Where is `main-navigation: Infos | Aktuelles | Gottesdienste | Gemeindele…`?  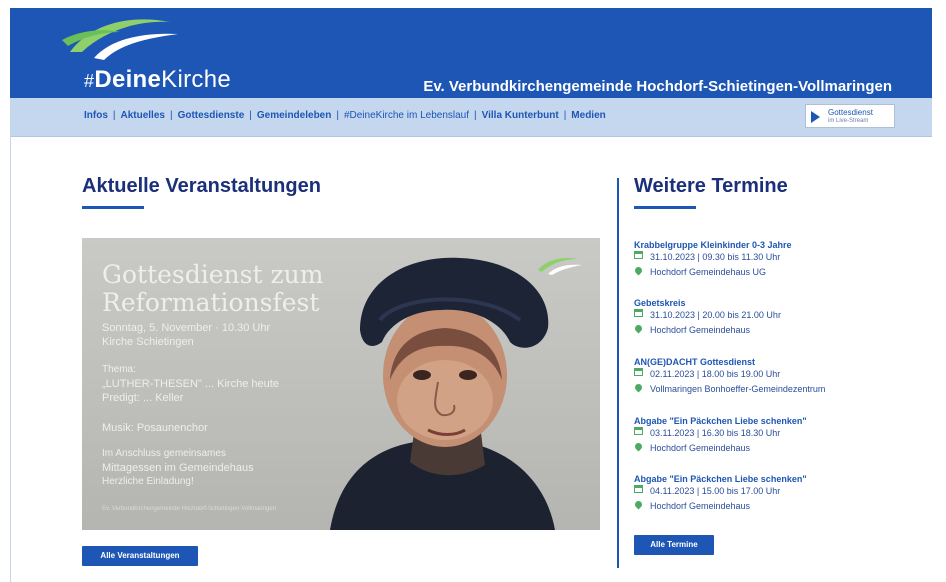 main-navigation: Infos | Aktuelles | Gottesdienste | Gemeindele… is located at coordinates (471, 117).